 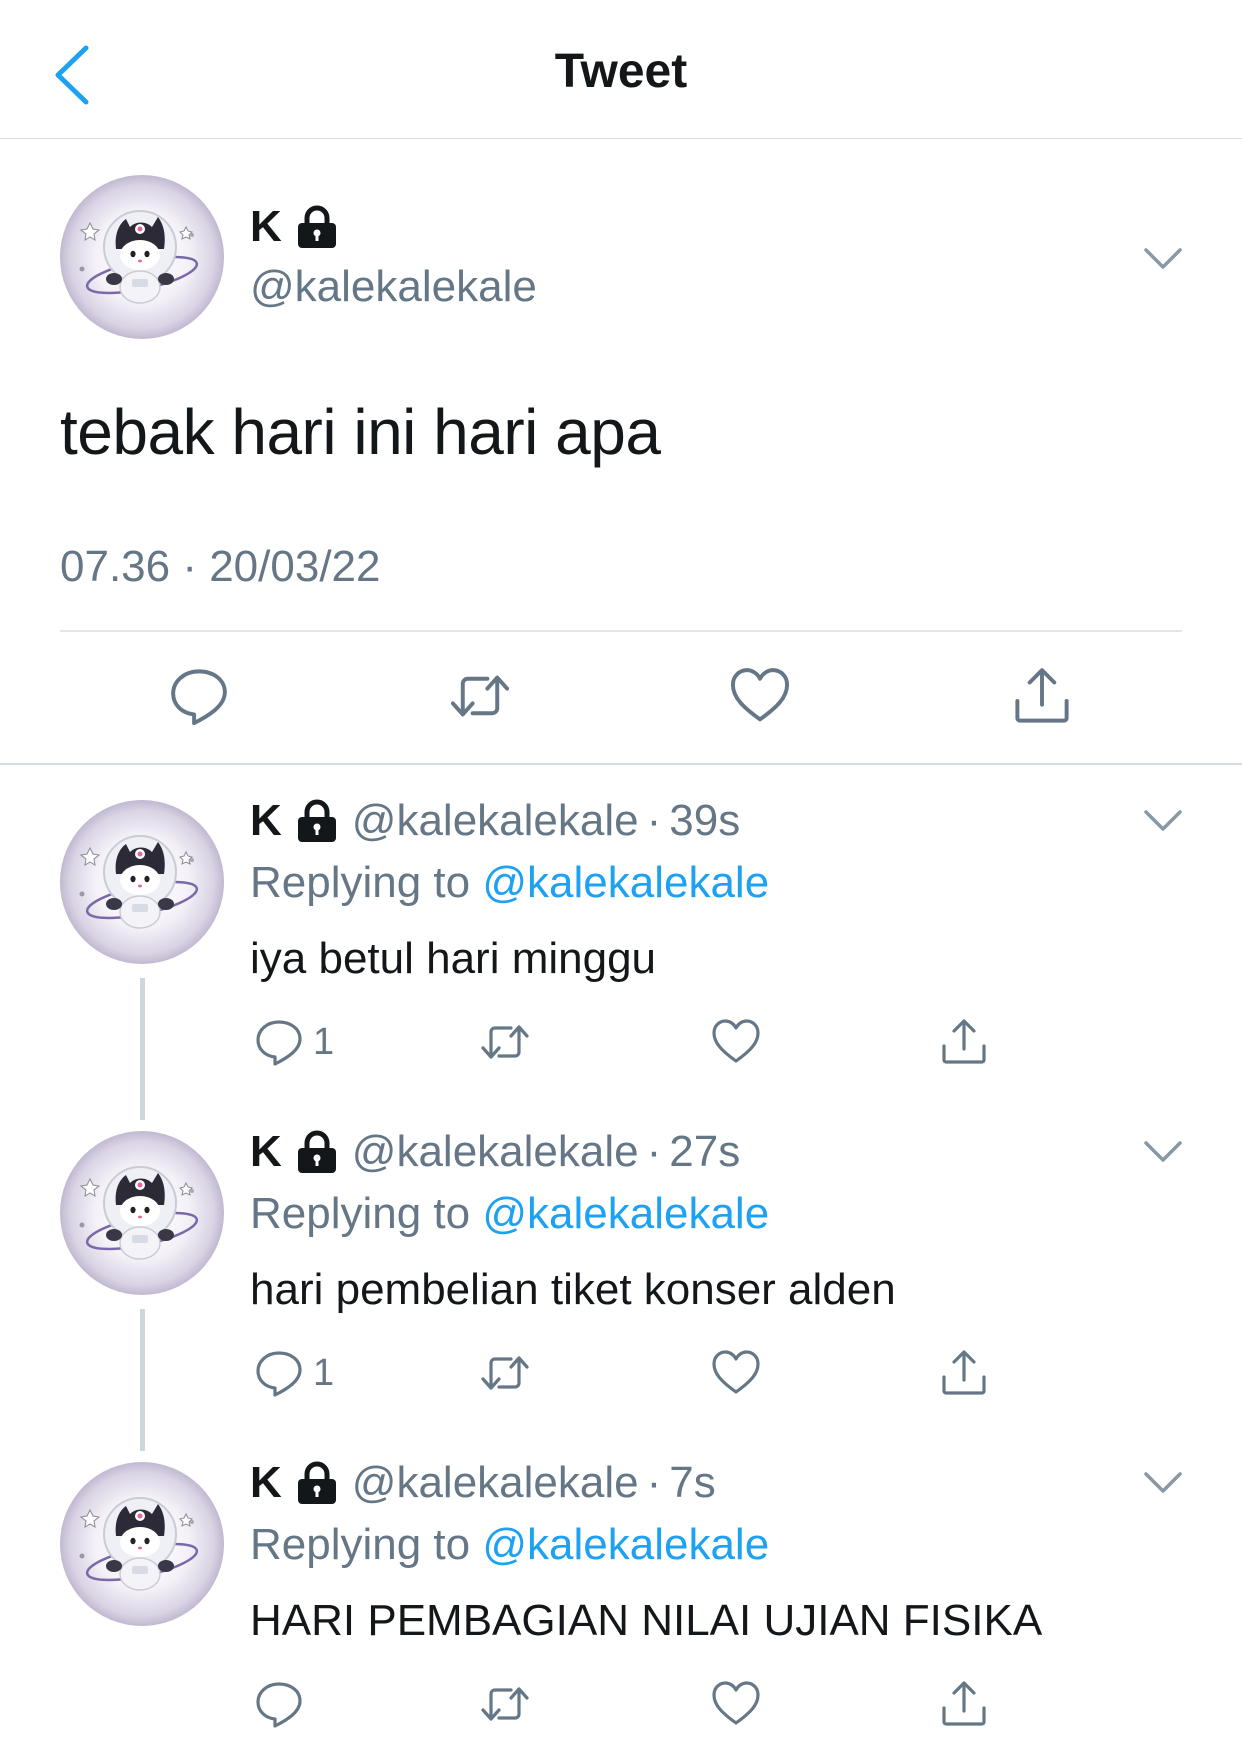 What do you see at coordinates (705, 1151) in the screenshot?
I see `reply-time: 27s` at bounding box center [705, 1151].